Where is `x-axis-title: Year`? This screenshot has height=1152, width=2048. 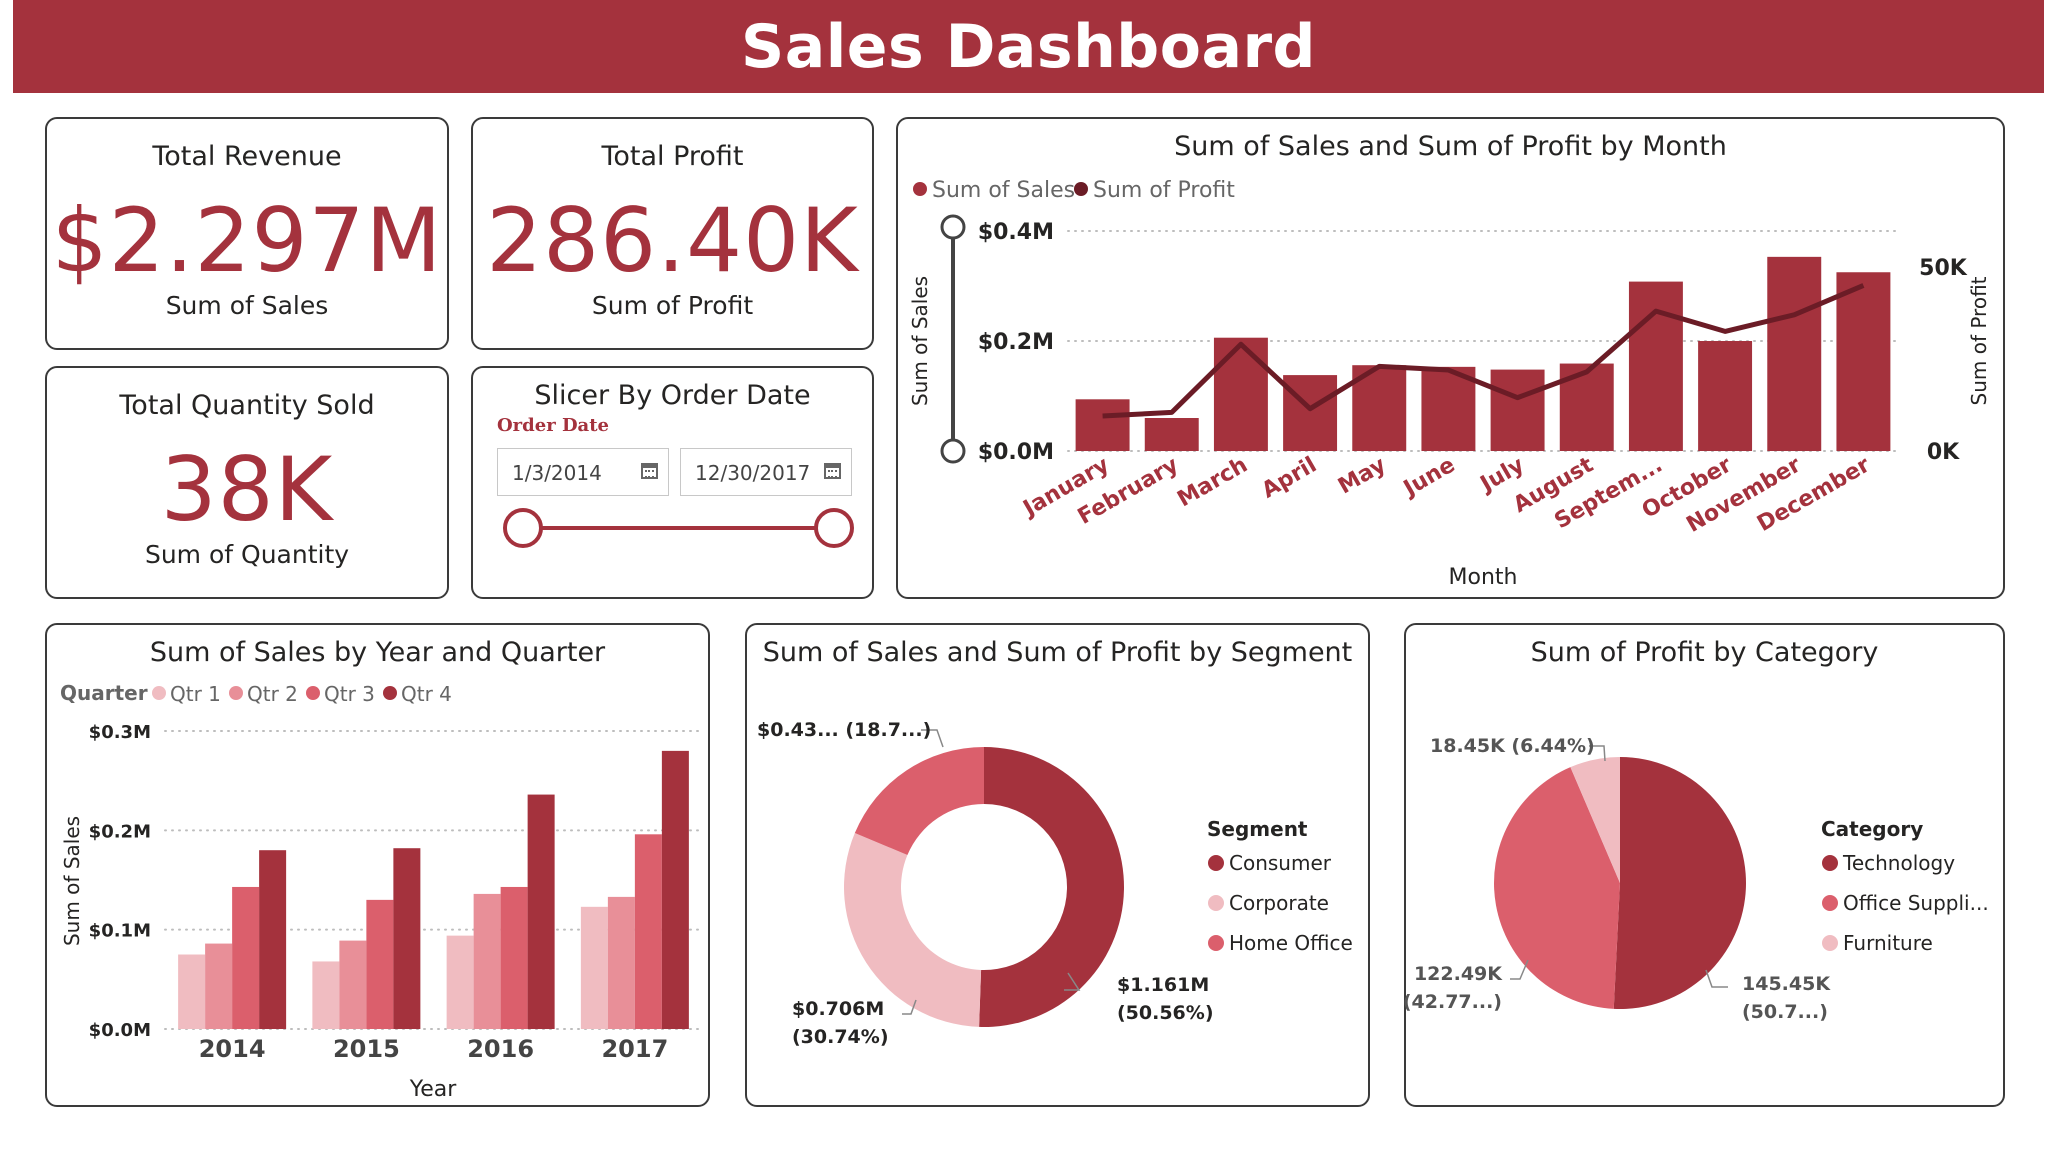
x-axis-title: Year is located at coordinates (433, 1089).